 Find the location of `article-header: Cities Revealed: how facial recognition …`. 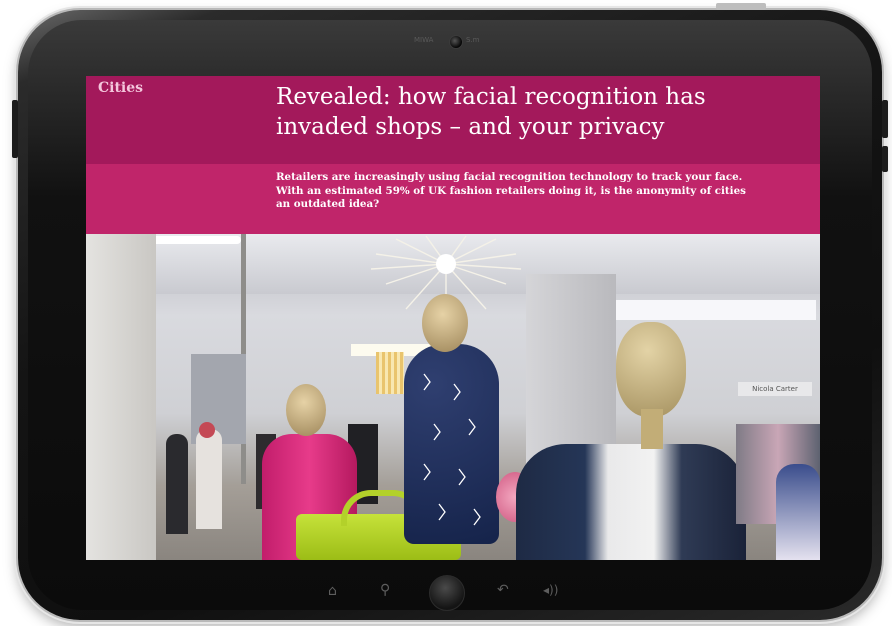

article-header: Cities Revealed: how facial recognition … is located at coordinates (453, 120).